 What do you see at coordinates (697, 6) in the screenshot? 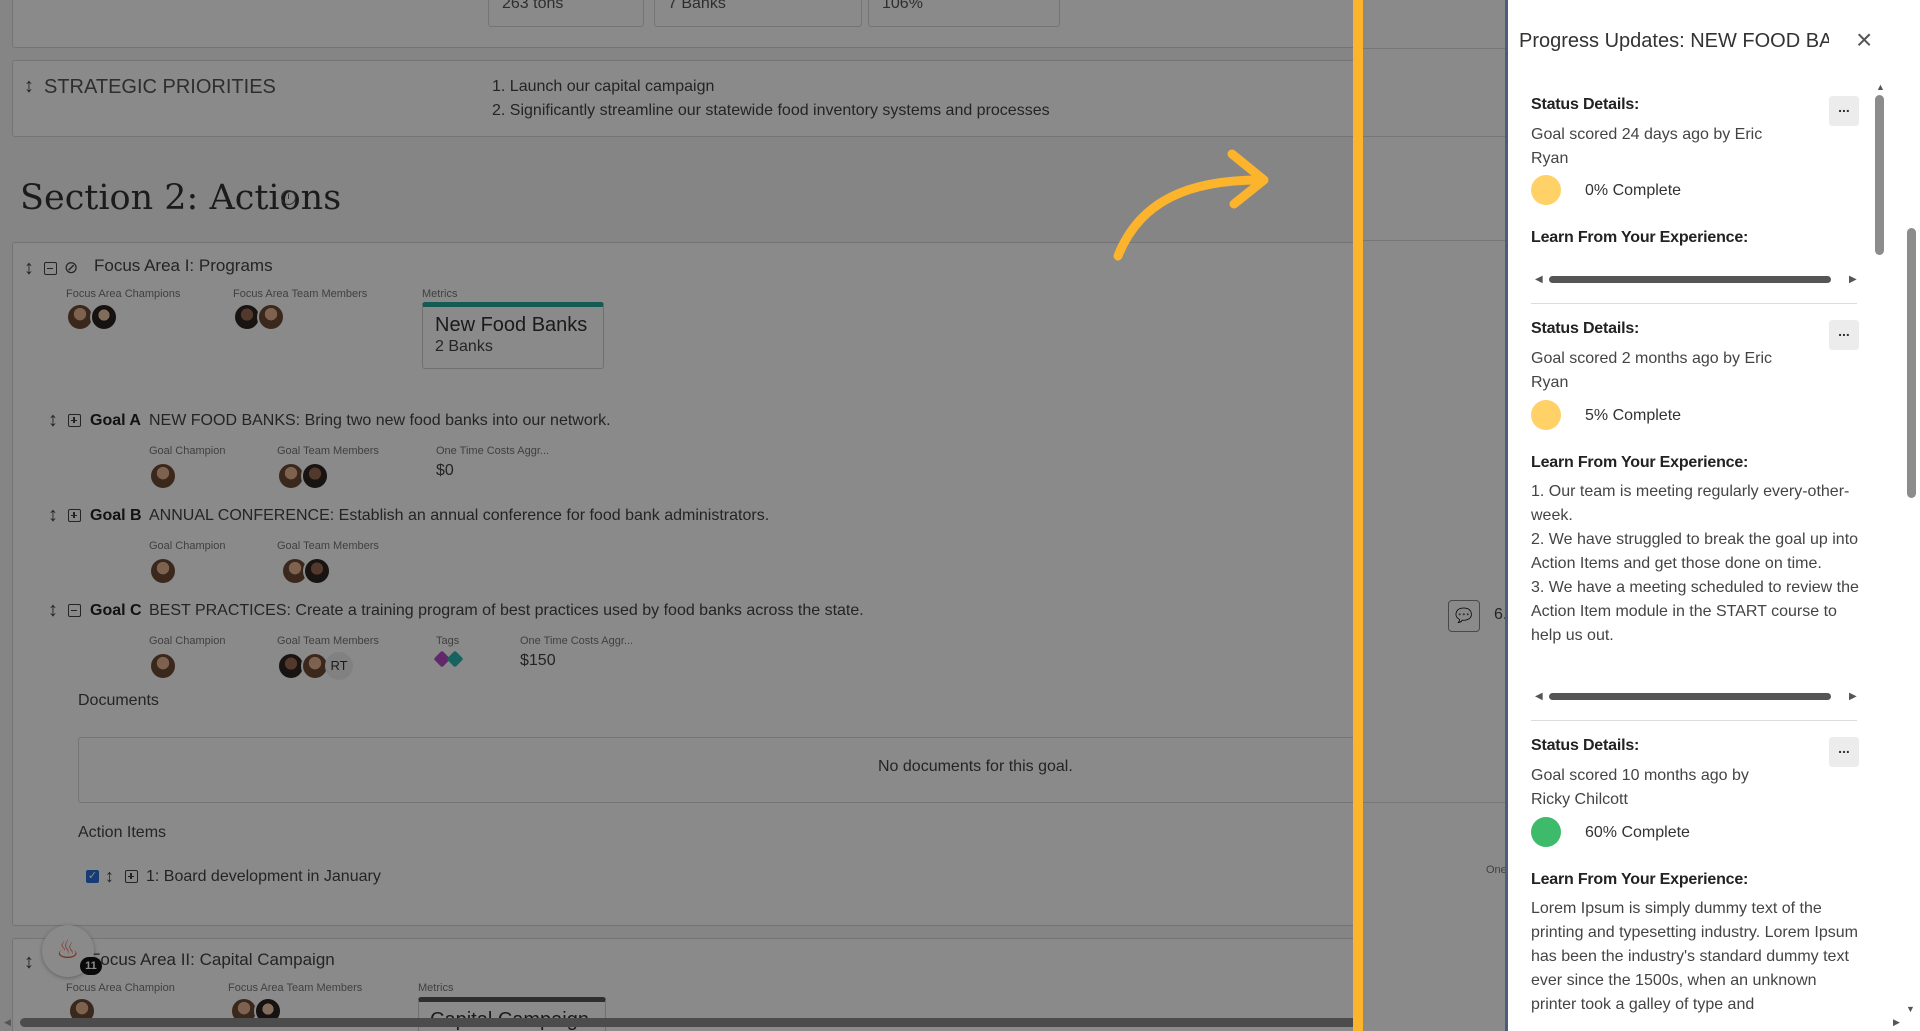
I see `metric-chip-2-value: 7 Banks` at bounding box center [697, 6].